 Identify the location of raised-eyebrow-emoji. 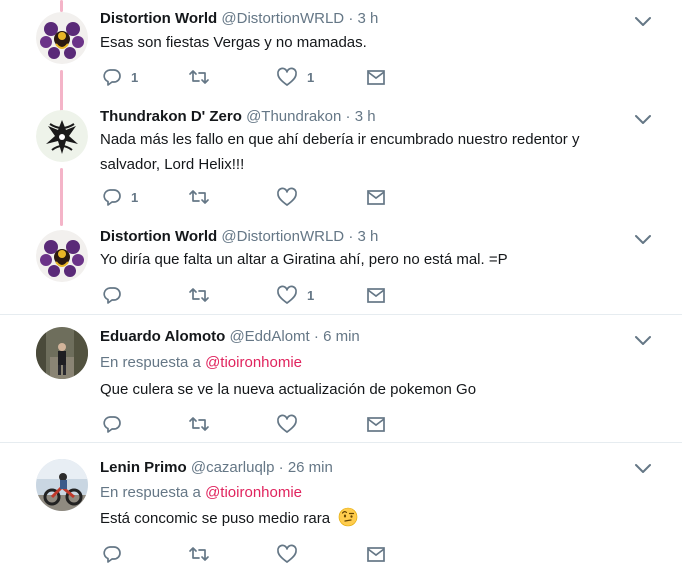
(348, 517).